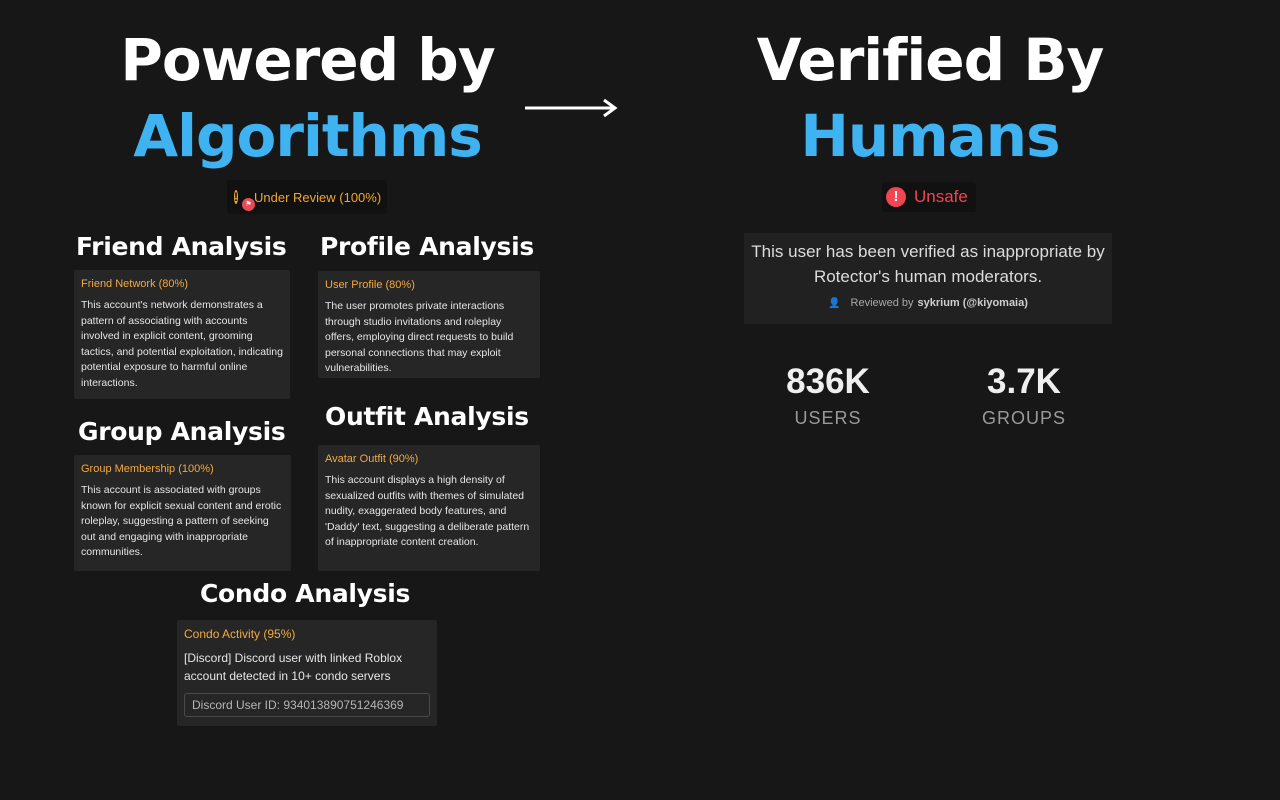  Describe the element at coordinates (370, 285) in the screenshot. I see `user-profile-card-title: User Profile (80%)` at that location.